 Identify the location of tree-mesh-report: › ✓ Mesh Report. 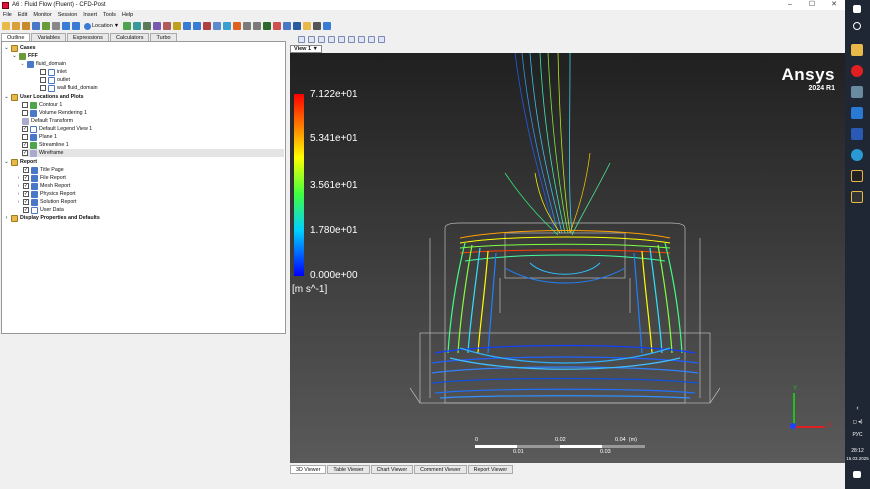
(43, 186).